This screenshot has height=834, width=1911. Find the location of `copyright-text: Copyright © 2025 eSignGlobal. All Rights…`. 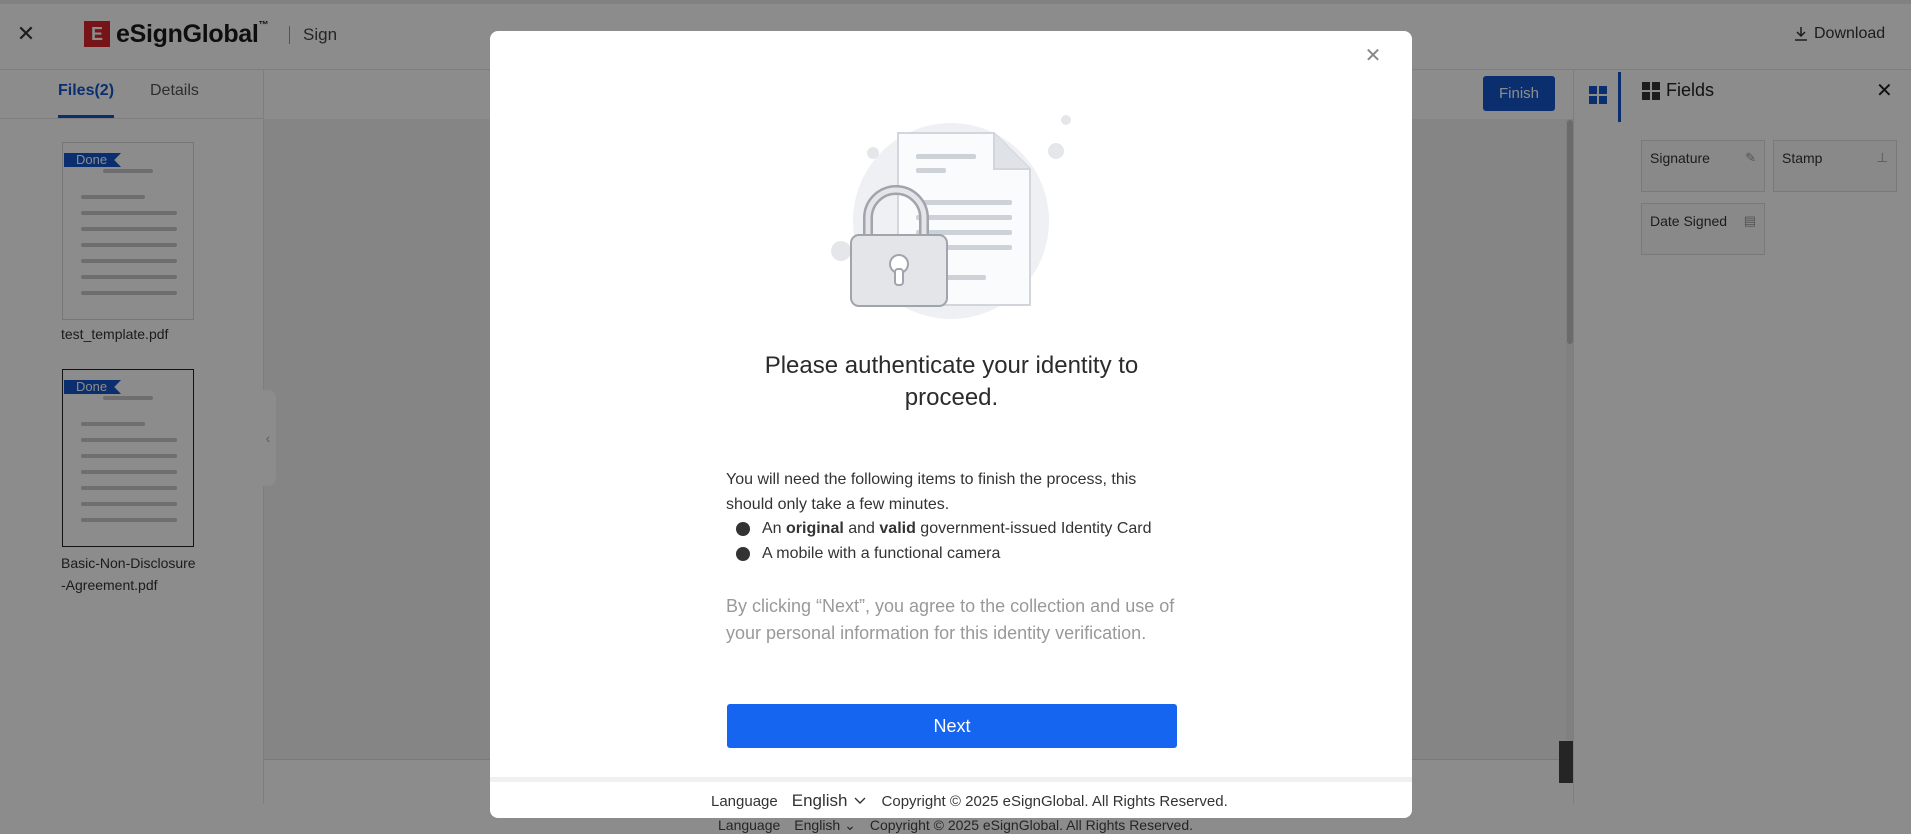

copyright-text: Copyright © 2025 eSignGlobal. All Rights… is located at coordinates (1054, 801).